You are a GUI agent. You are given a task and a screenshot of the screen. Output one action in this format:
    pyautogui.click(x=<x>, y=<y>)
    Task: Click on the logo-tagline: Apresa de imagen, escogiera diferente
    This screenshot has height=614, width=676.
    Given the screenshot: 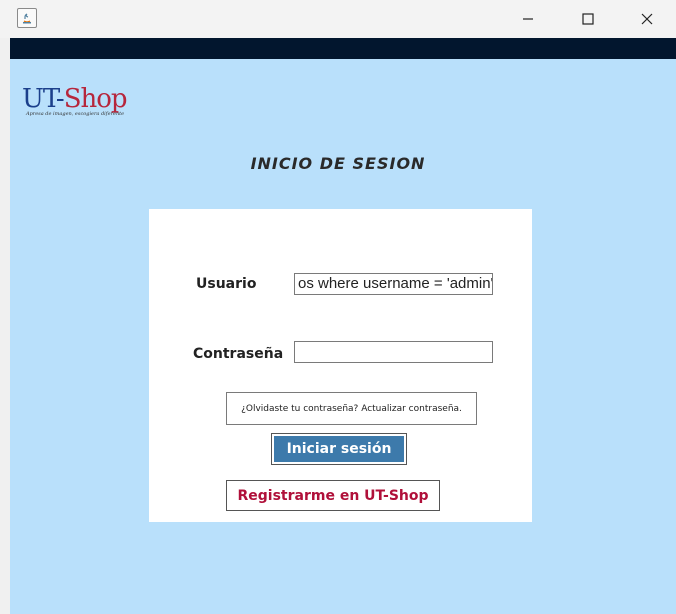 What is the action you would take?
    pyautogui.click(x=75, y=114)
    